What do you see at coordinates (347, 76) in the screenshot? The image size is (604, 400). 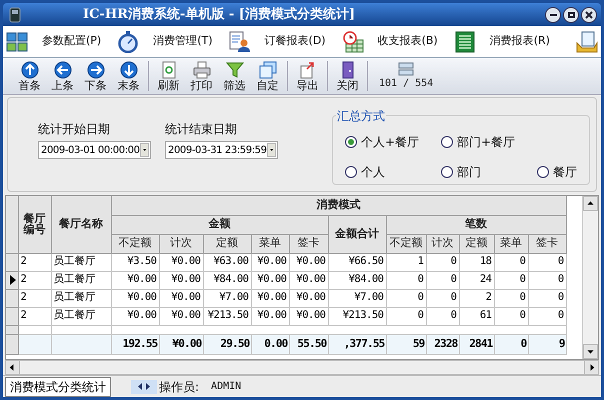 I see `toolbar-button: 关闭` at bounding box center [347, 76].